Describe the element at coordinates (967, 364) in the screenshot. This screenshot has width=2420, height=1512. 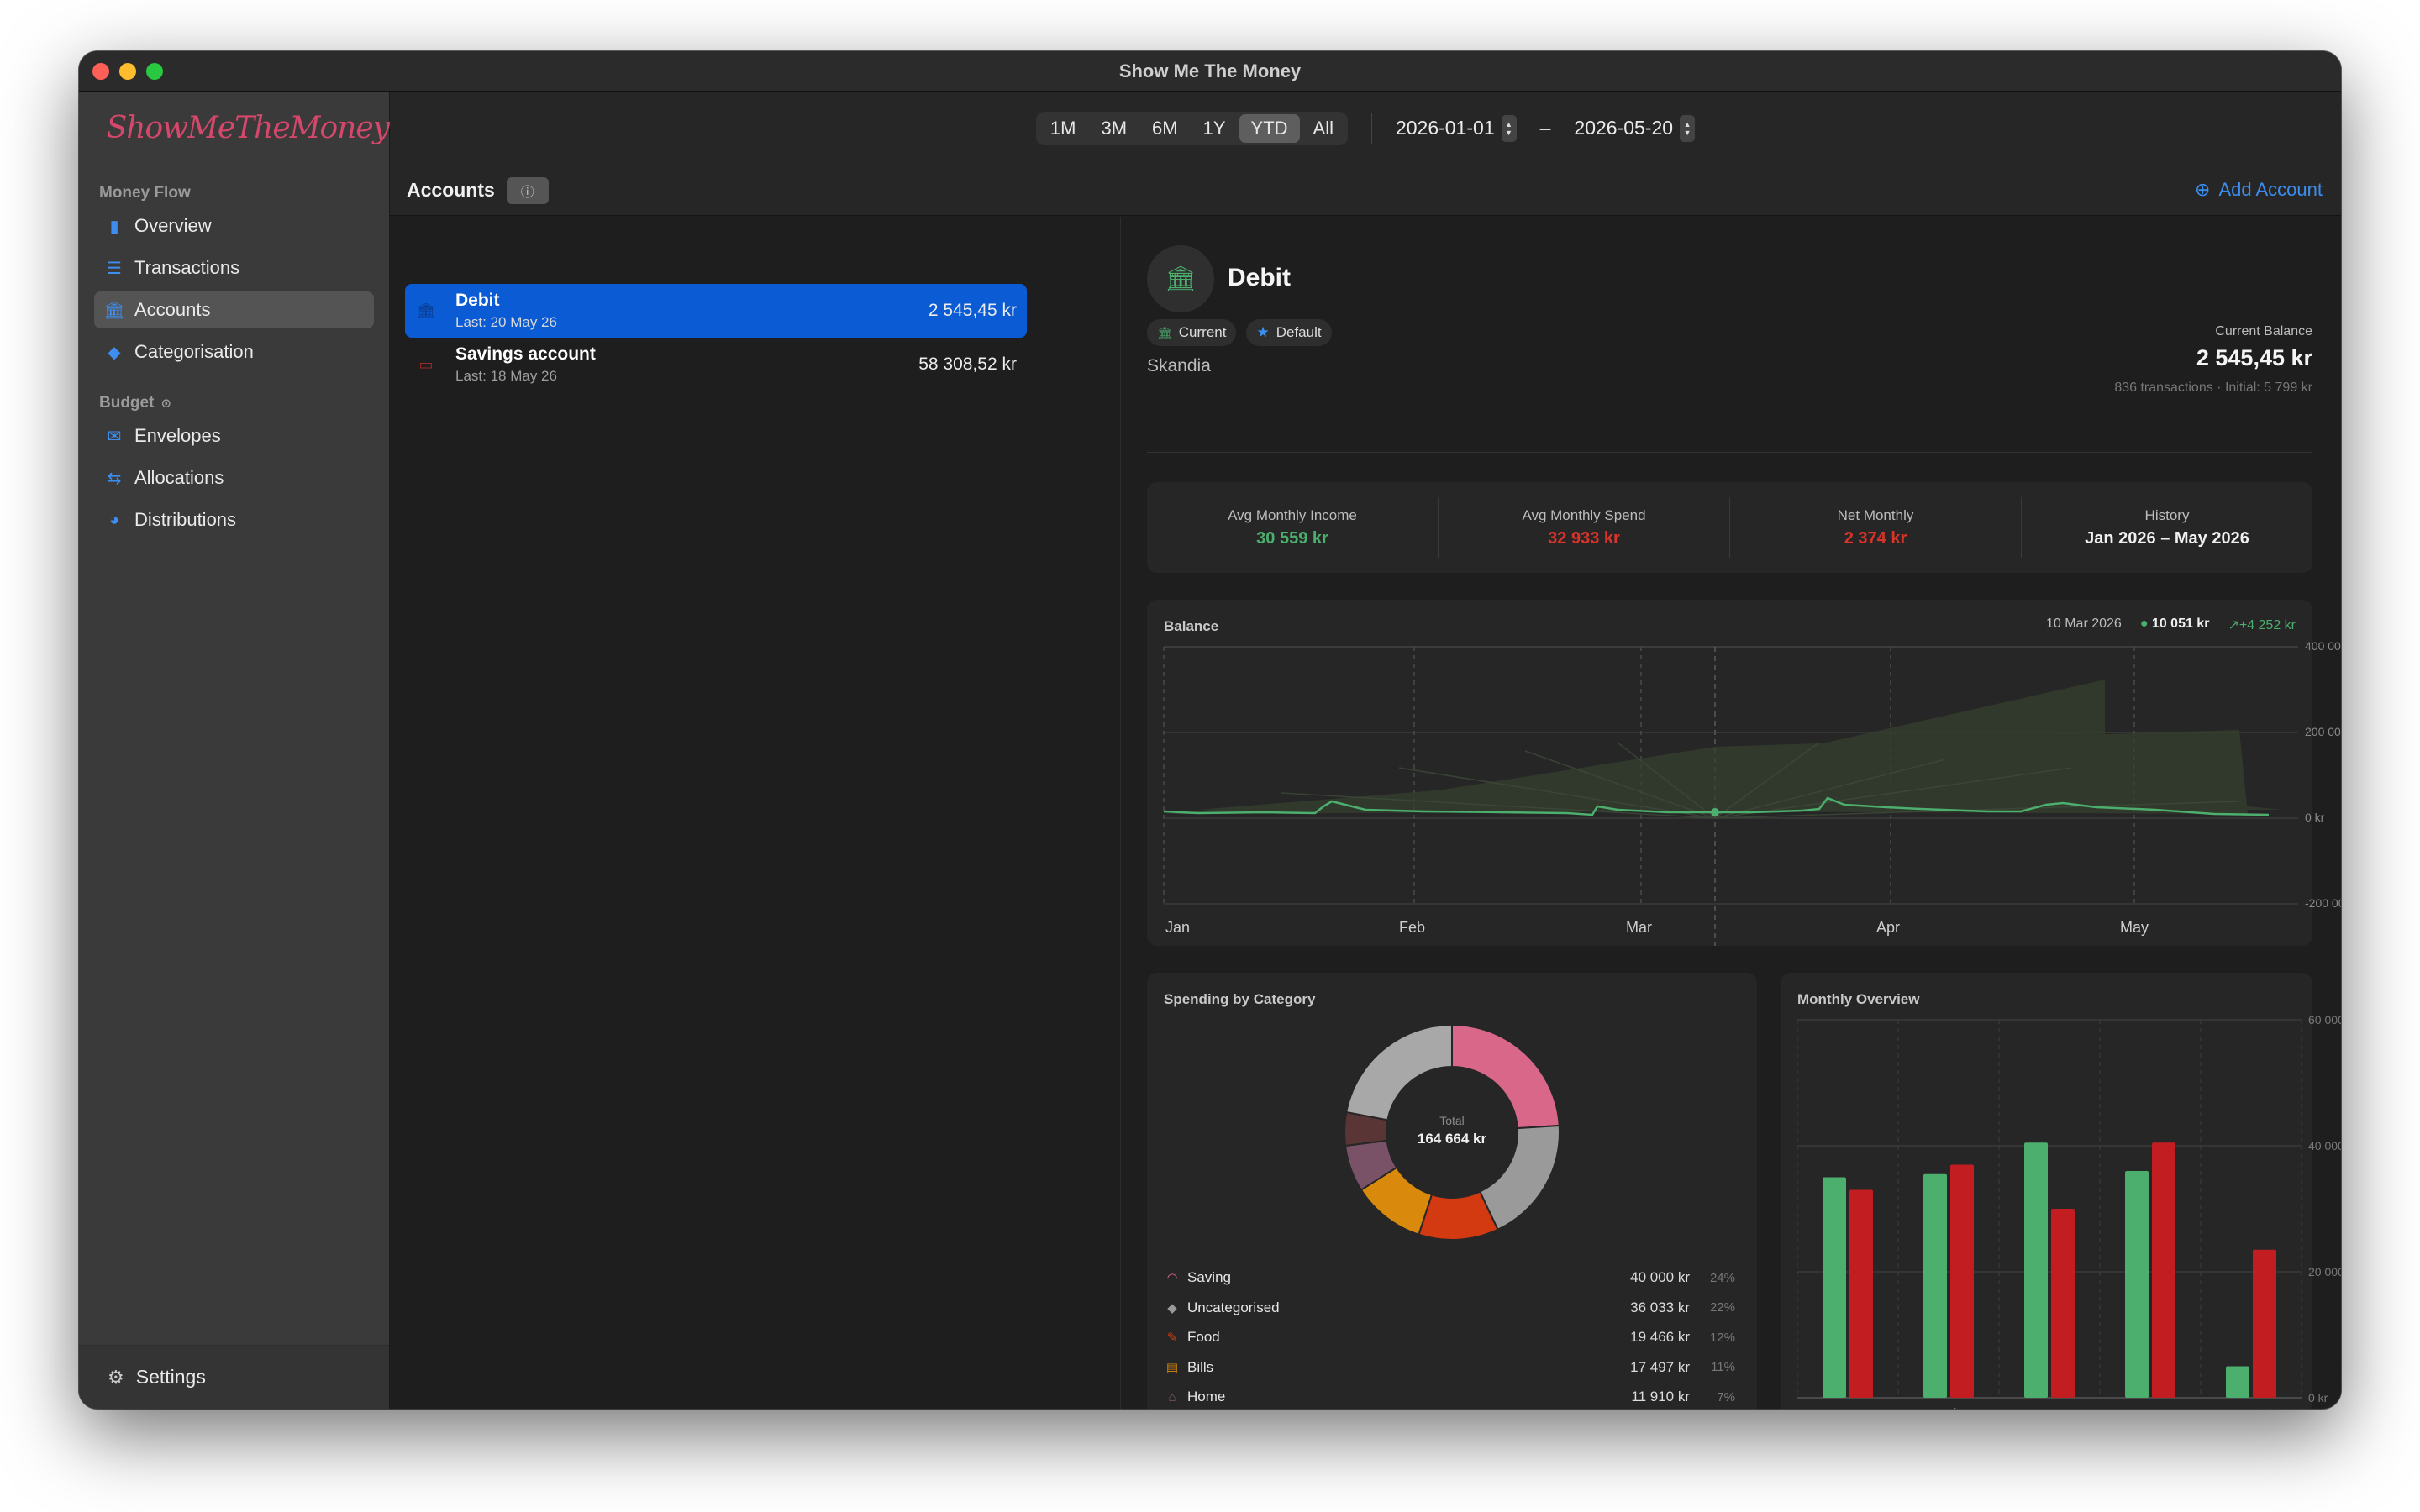
I see `account-amount: 58 308,52 kr` at that location.